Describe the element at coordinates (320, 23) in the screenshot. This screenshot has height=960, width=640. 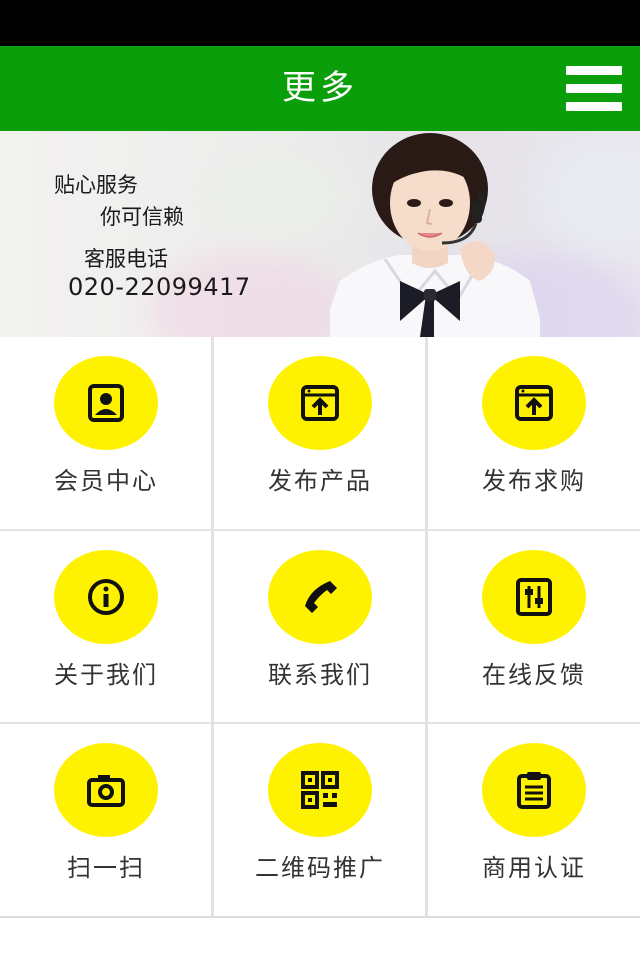
I see `status-bar` at that location.